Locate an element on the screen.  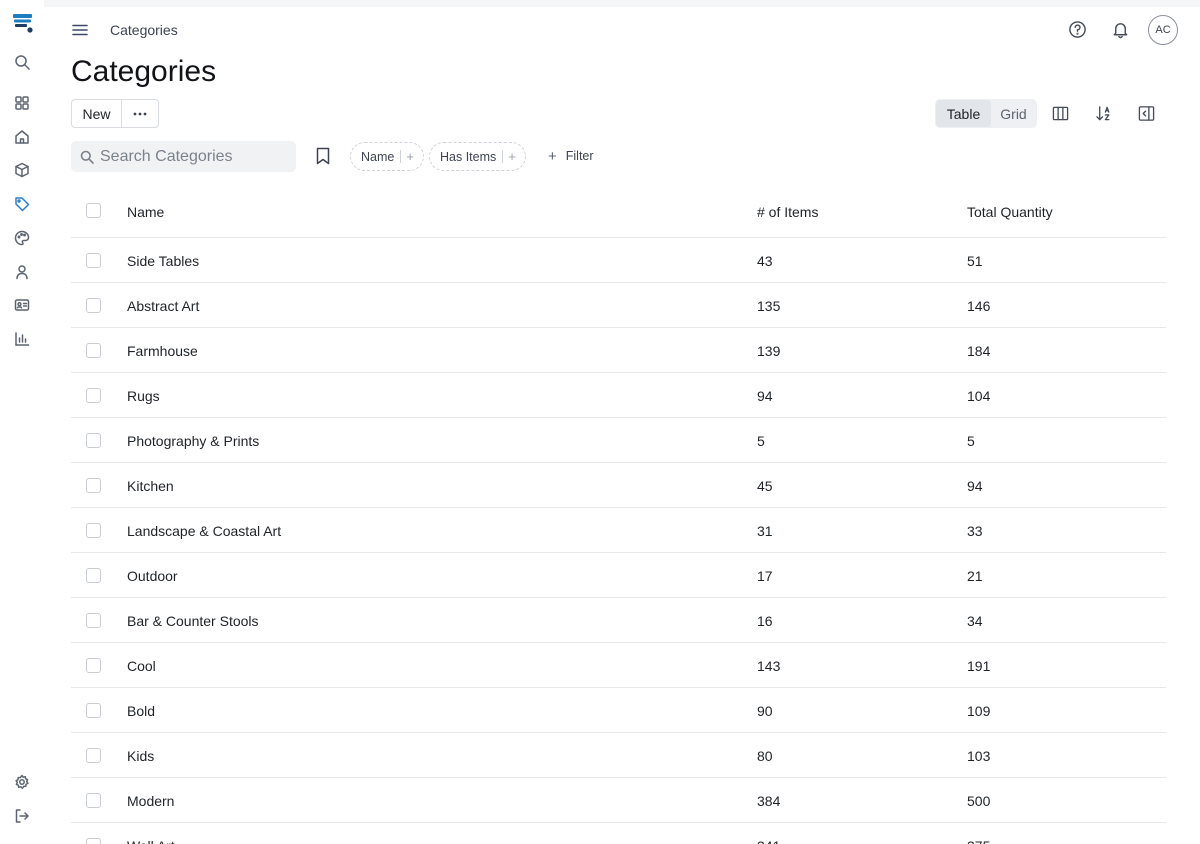
sidebar-settings is located at coordinates (22, 782).